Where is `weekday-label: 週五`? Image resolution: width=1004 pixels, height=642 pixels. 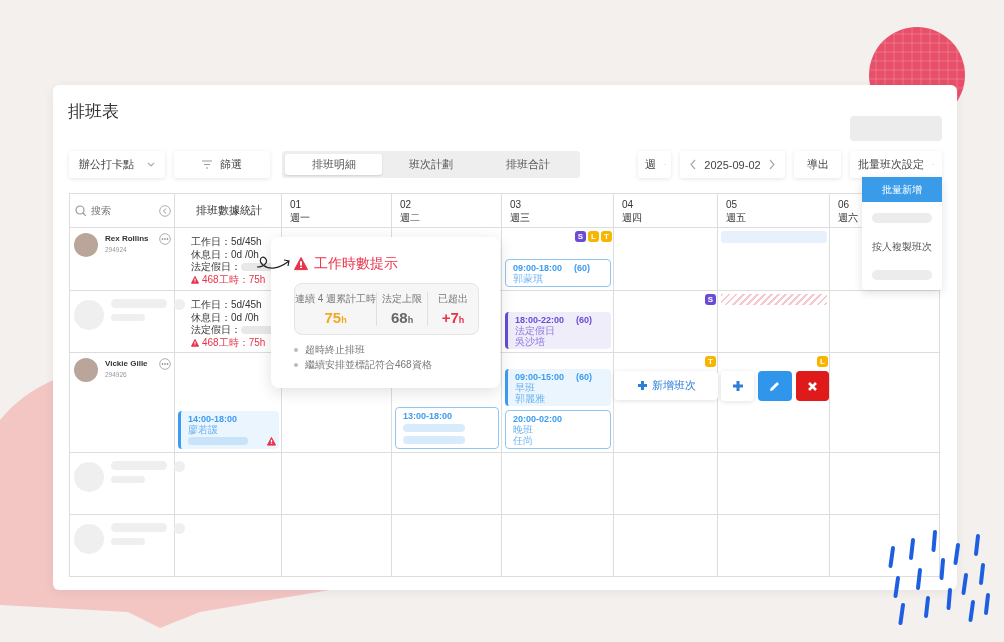 weekday-label: 週五 is located at coordinates (736, 217).